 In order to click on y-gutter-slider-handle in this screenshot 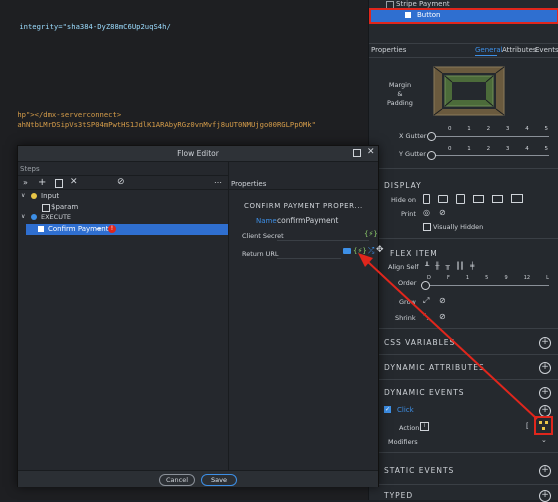, I will do `click(431, 155)`.